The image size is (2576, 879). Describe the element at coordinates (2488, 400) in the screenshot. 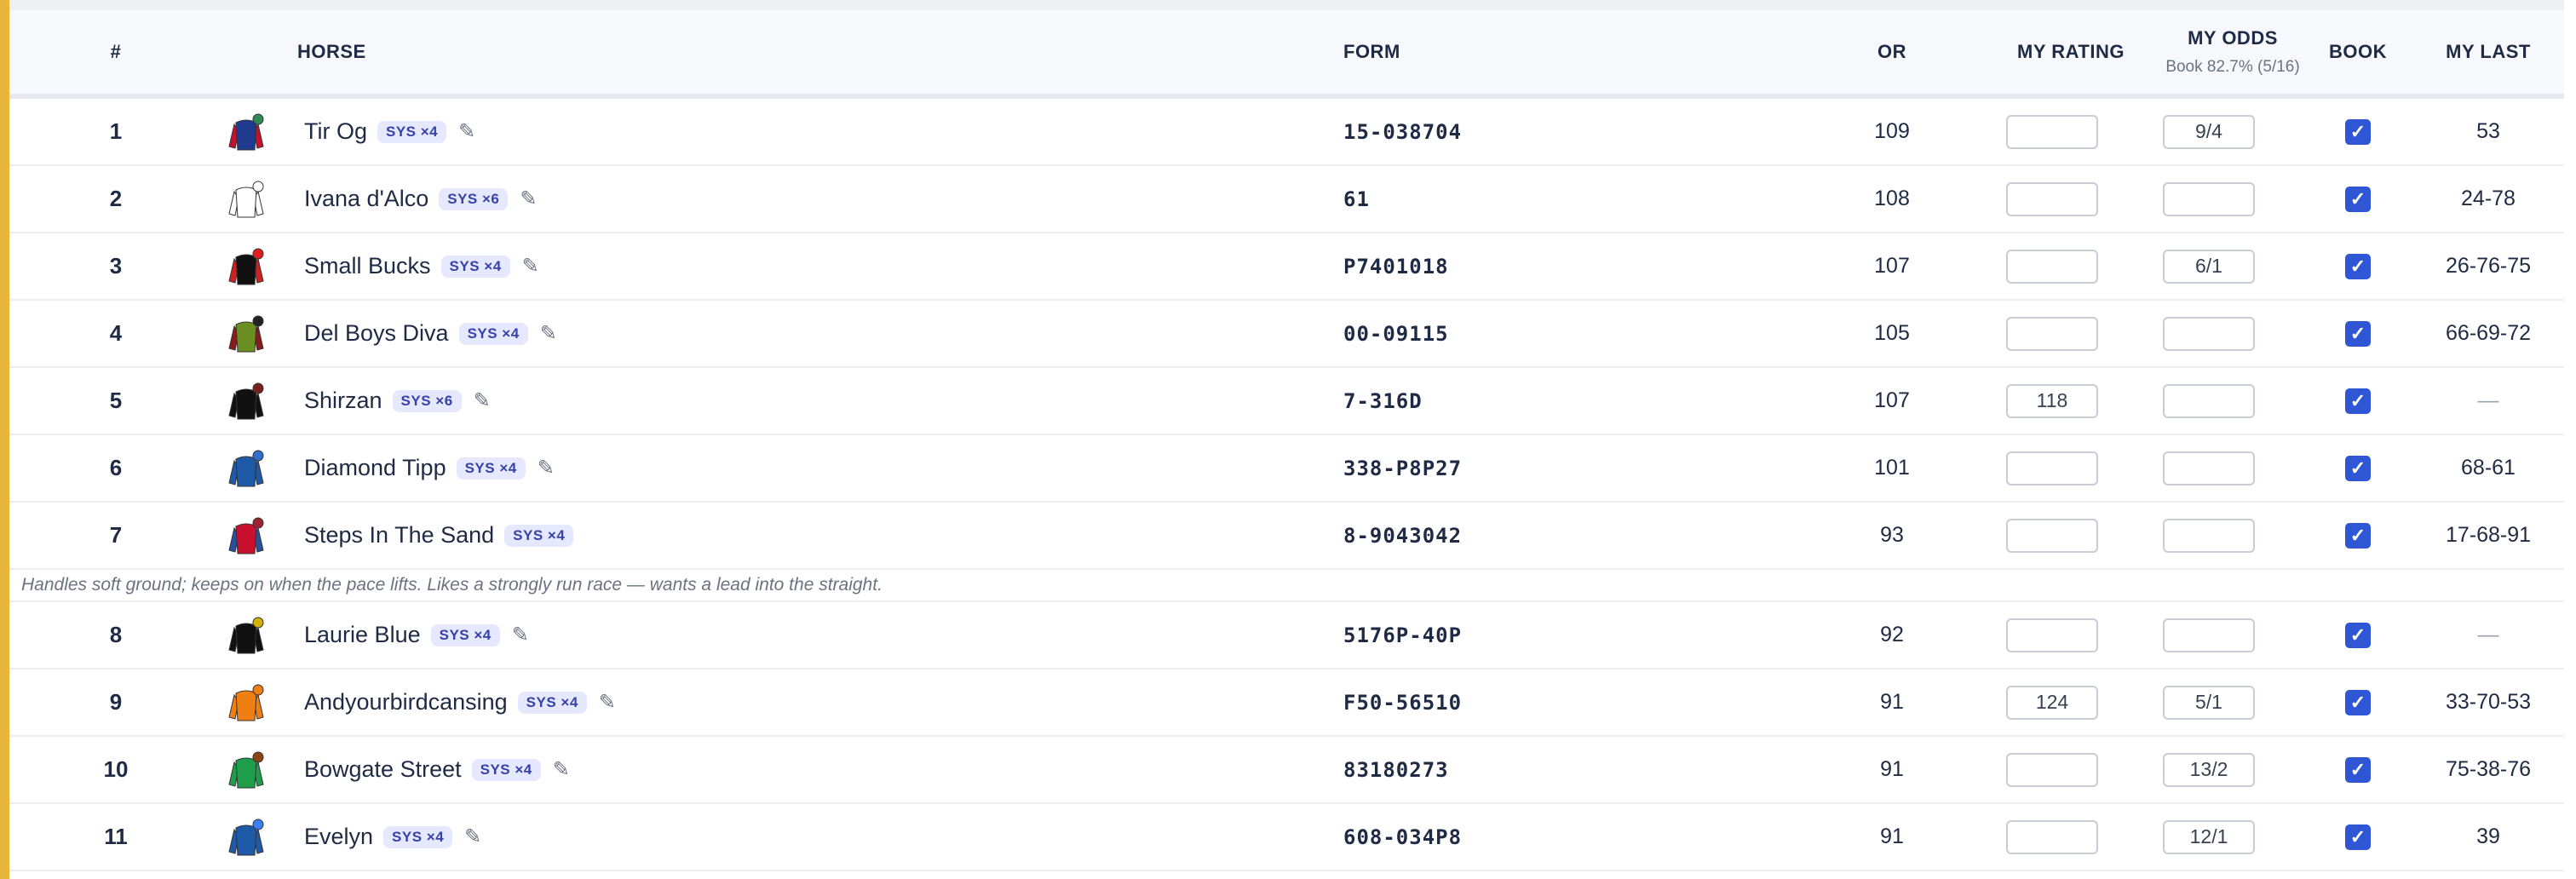

I see `my-last-value: —` at that location.